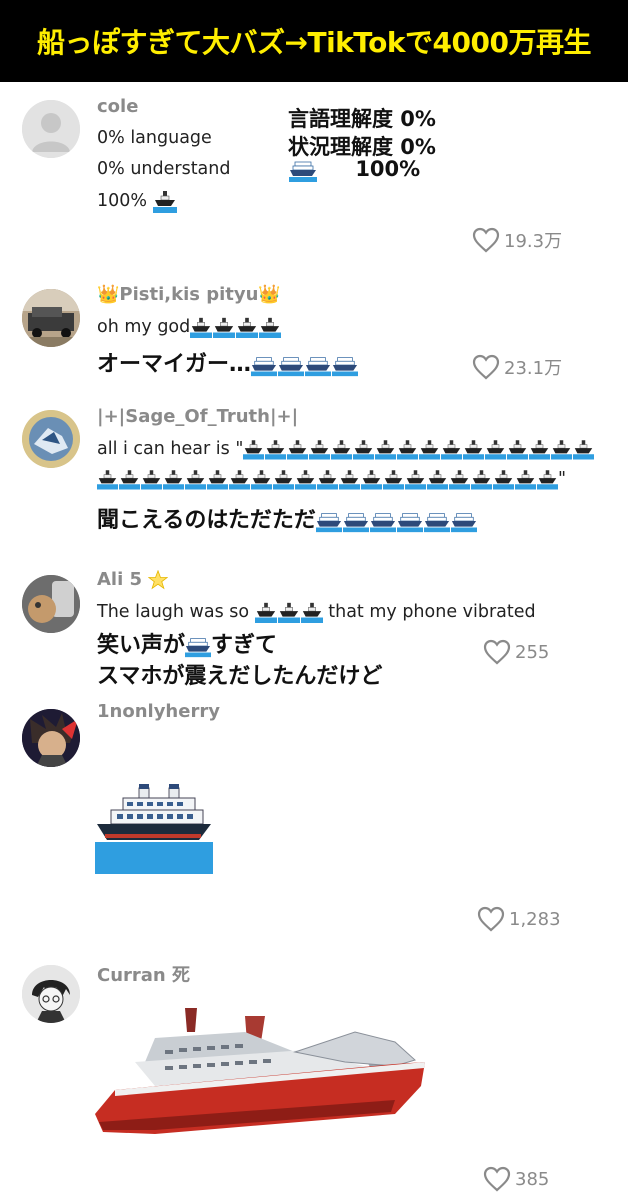 The width and height of the screenshot is (628, 1200). Describe the element at coordinates (122, 201) in the screenshot. I see `comment-text-percent: 100%` at that location.